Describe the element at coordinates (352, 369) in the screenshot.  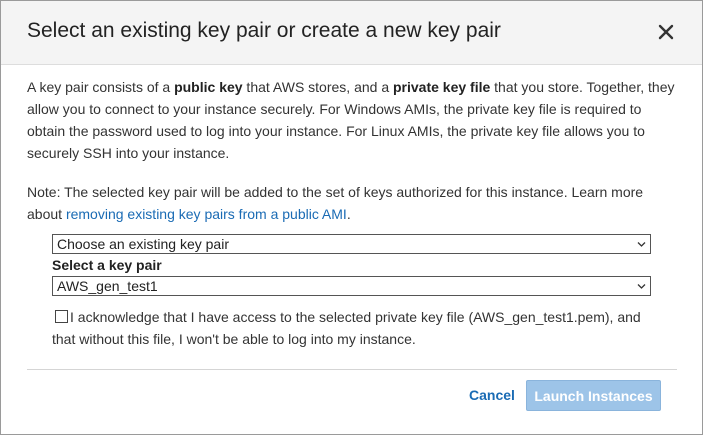
I see `footer-divider` at that location.